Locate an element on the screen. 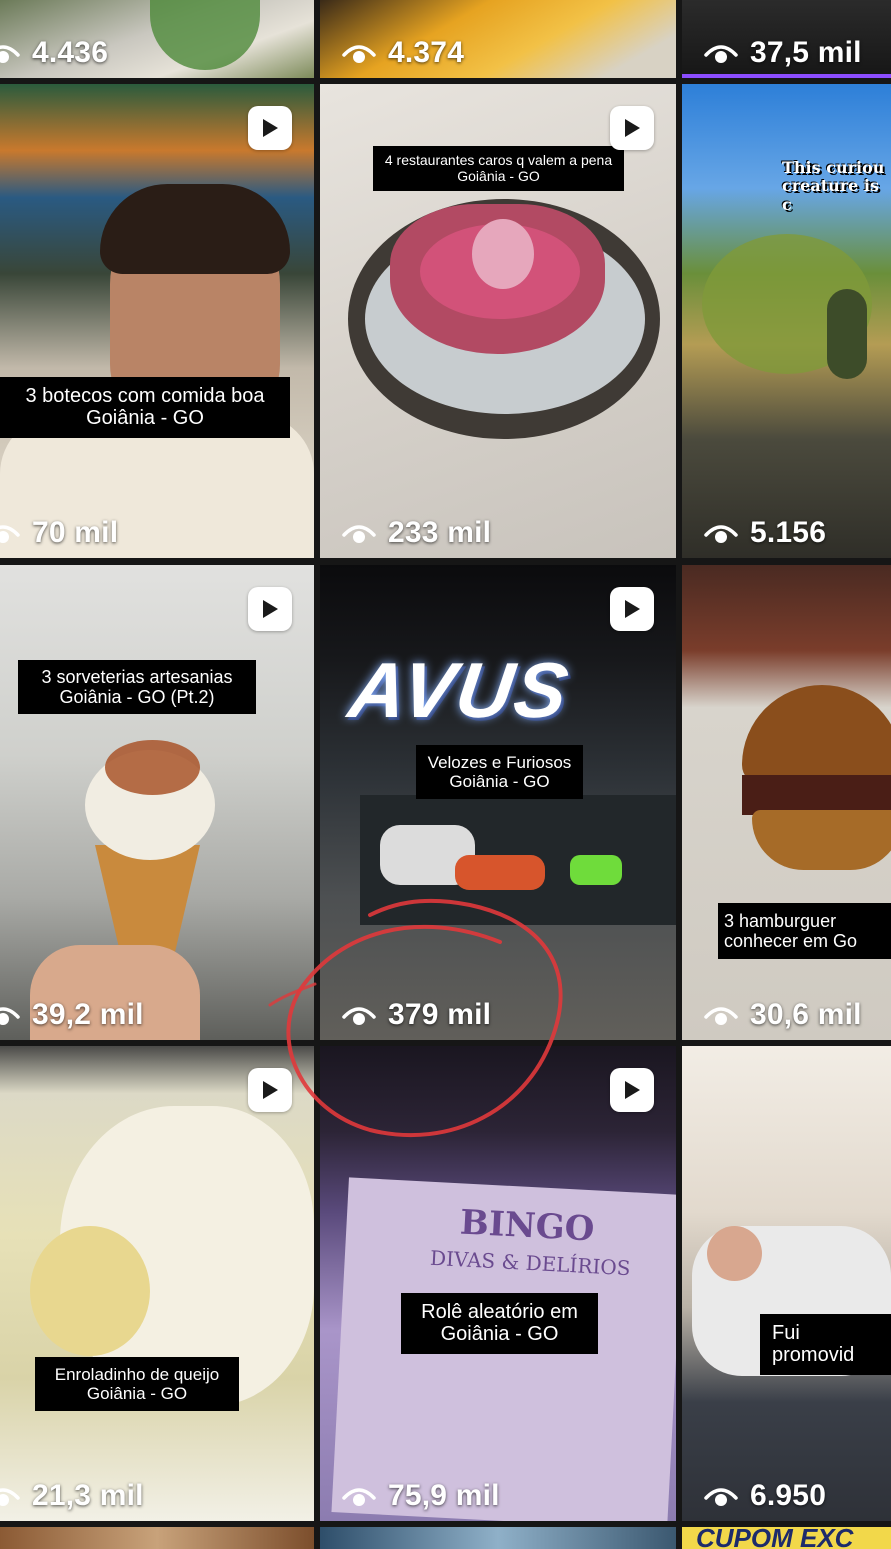 The height and width of the screenshot is (1549, 891). video-tile: 4.436 is located at coordinates (157, 39).